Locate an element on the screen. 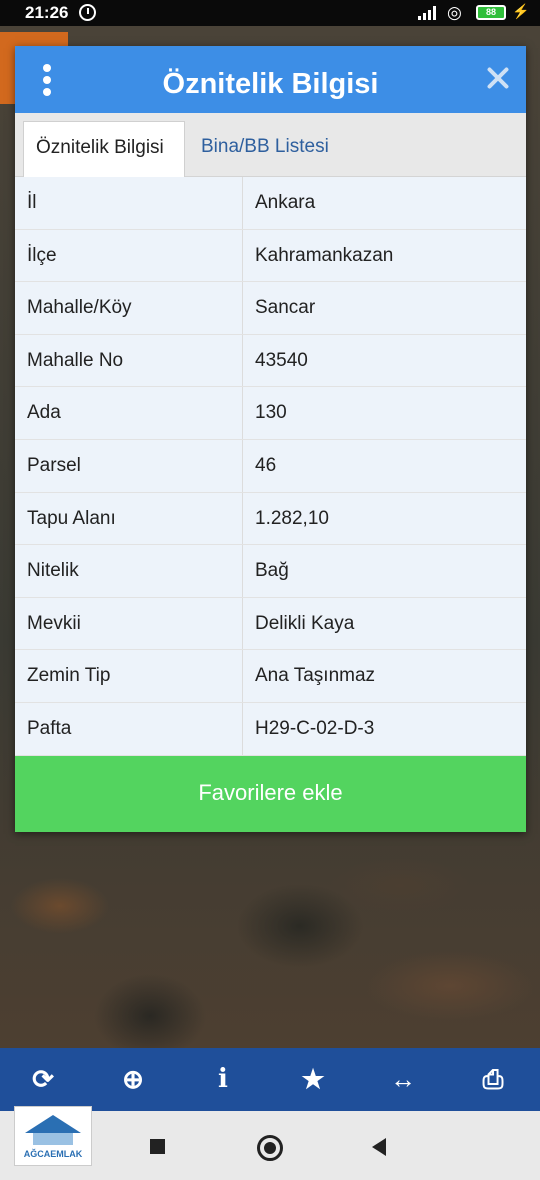 The height and width of the screenshot is (1180, 540). table-row: İlçe Kahramankazan is located at coordinates (270, 256).